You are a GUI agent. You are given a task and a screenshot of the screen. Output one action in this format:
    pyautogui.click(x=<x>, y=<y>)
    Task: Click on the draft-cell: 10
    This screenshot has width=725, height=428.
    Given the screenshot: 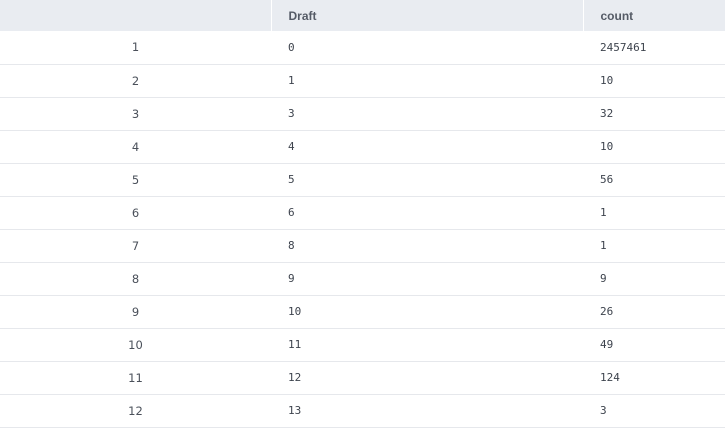 What is the action you would take?
    pyautogui.click(x=427, y=312)
    